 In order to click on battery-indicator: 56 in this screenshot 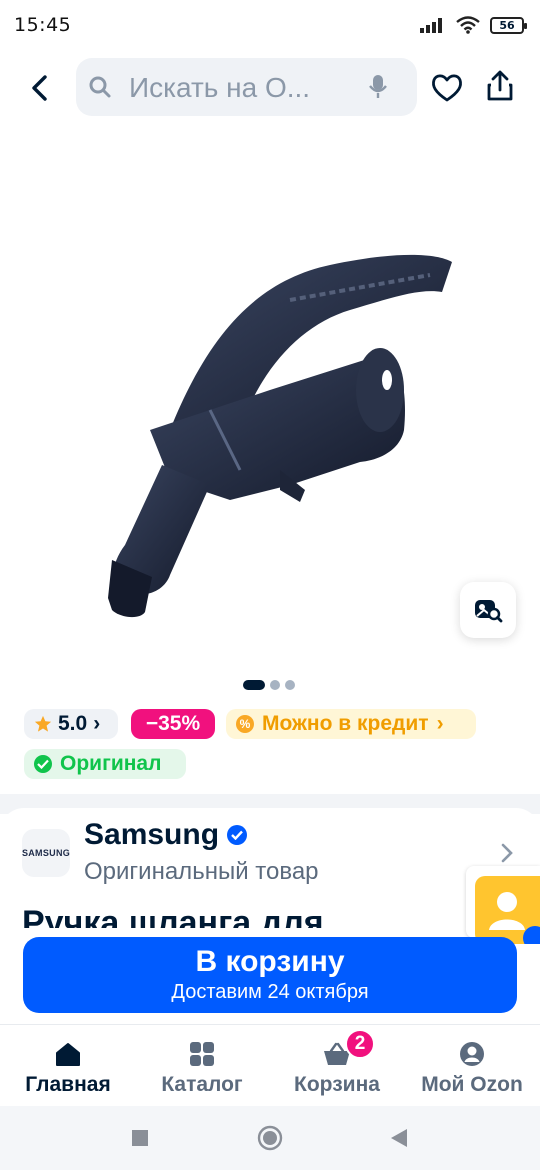, I will do `click(508, 25)`.